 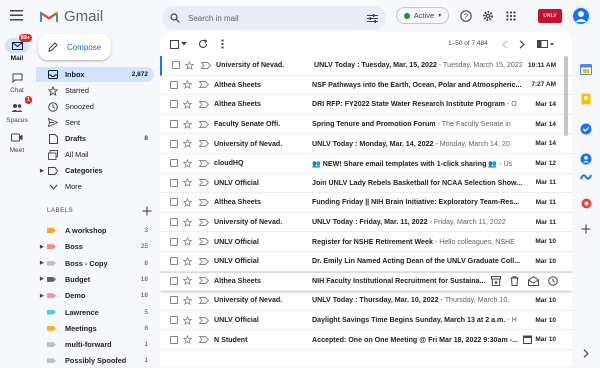 I want to click on search-bar, so click(x=274, y=18).